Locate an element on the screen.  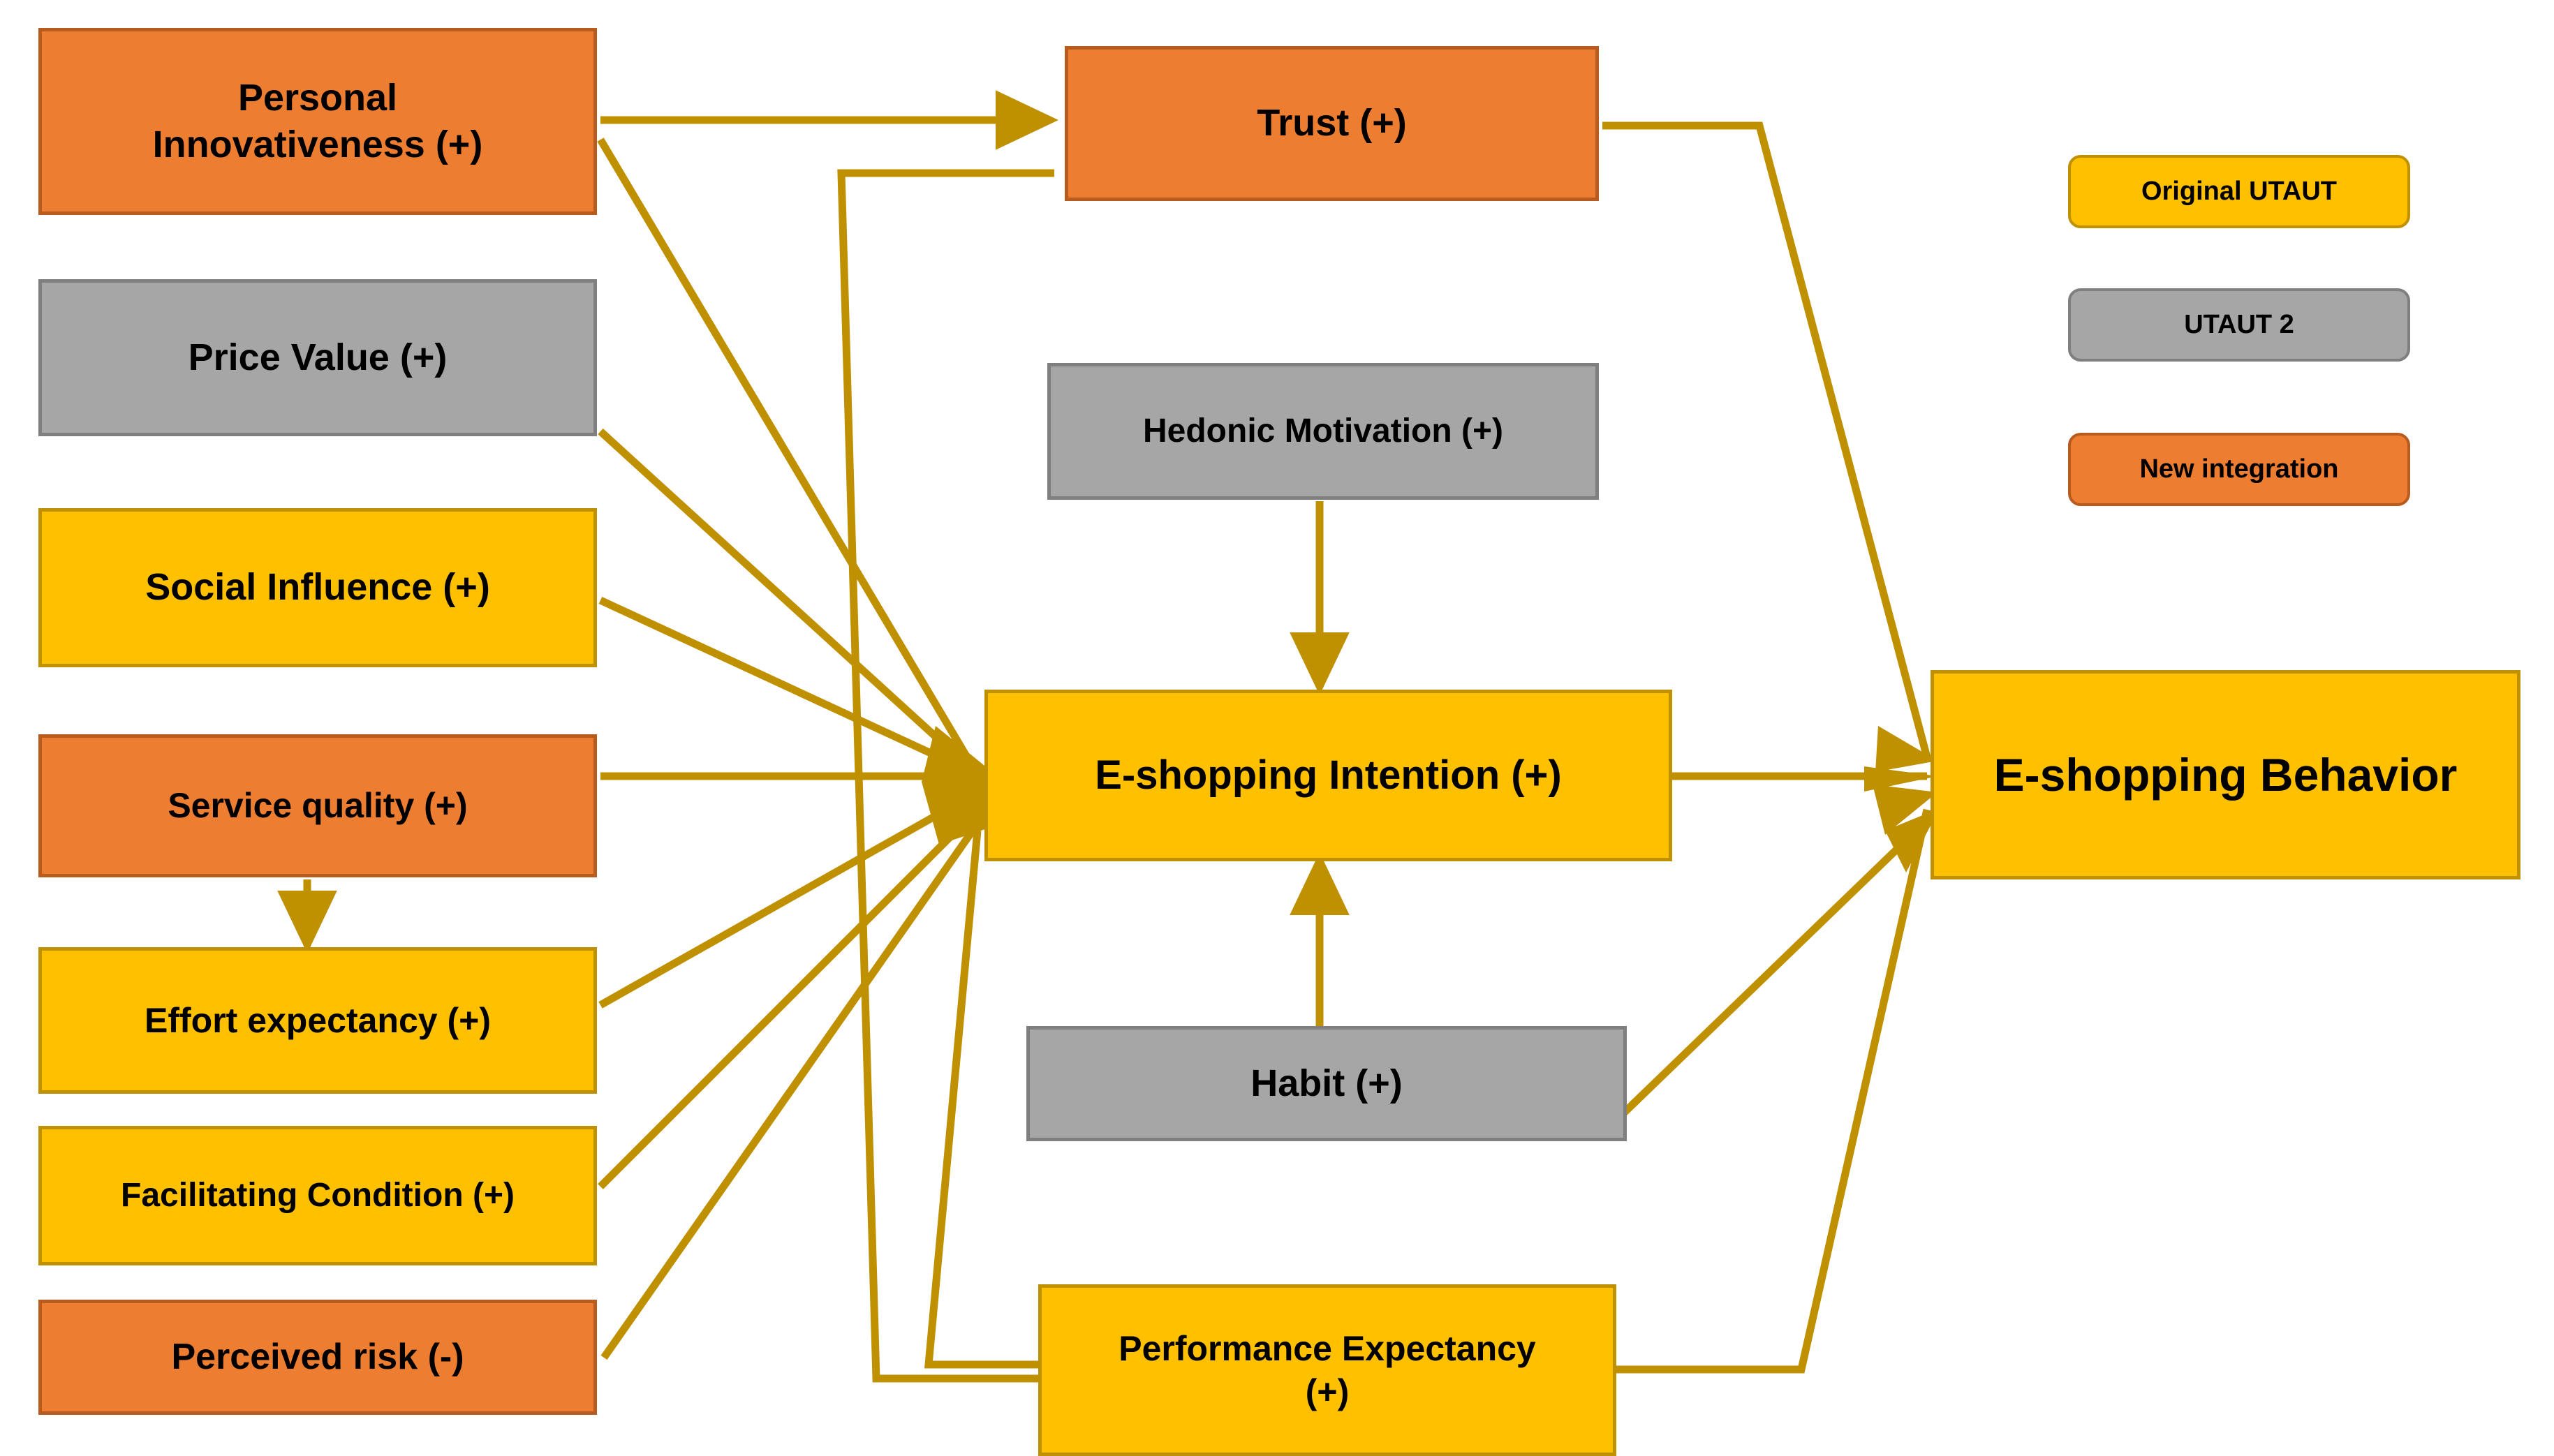
node-perceived-risk: Perceived risk (-) is located at coordinates (317, 1357).